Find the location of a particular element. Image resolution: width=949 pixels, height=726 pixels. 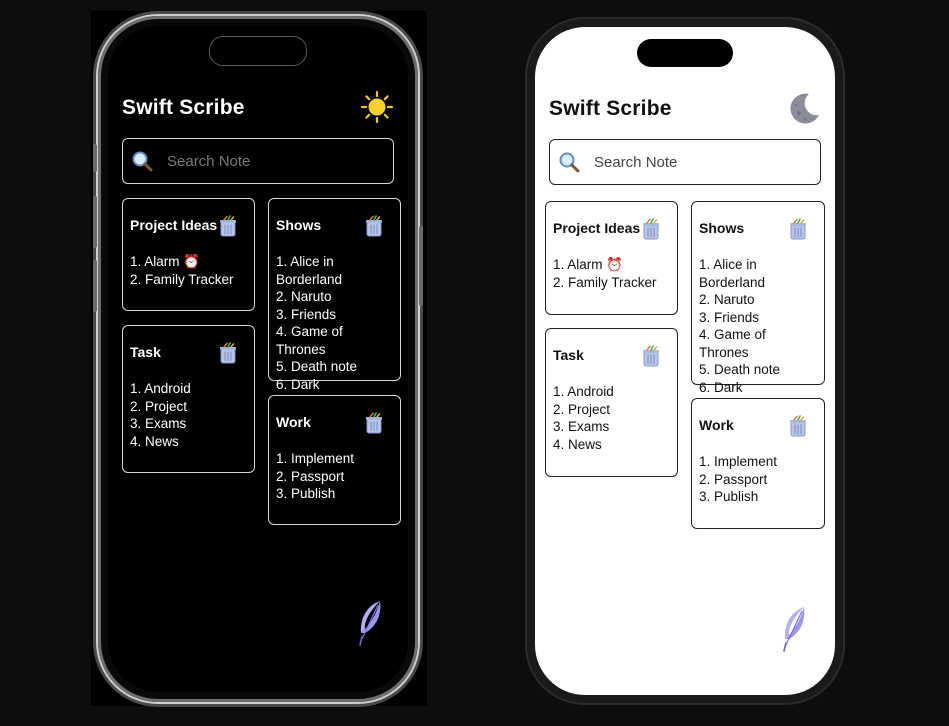

volume-down-button is located at coordinates (95, 286).